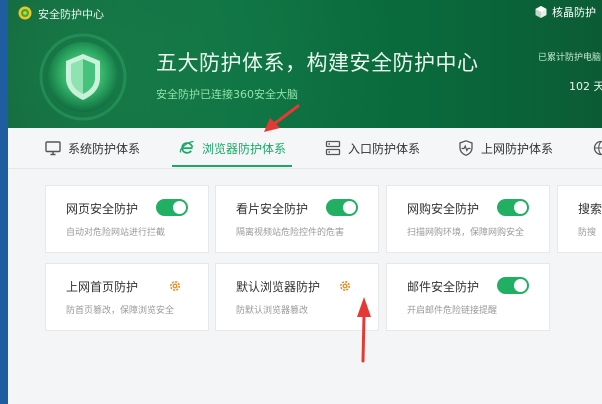  What do you see at coordinates (305, 13) in the screenshot?
I see `title-bar: 安全防护中心 核晶防护` at bounding box center [305, 13].